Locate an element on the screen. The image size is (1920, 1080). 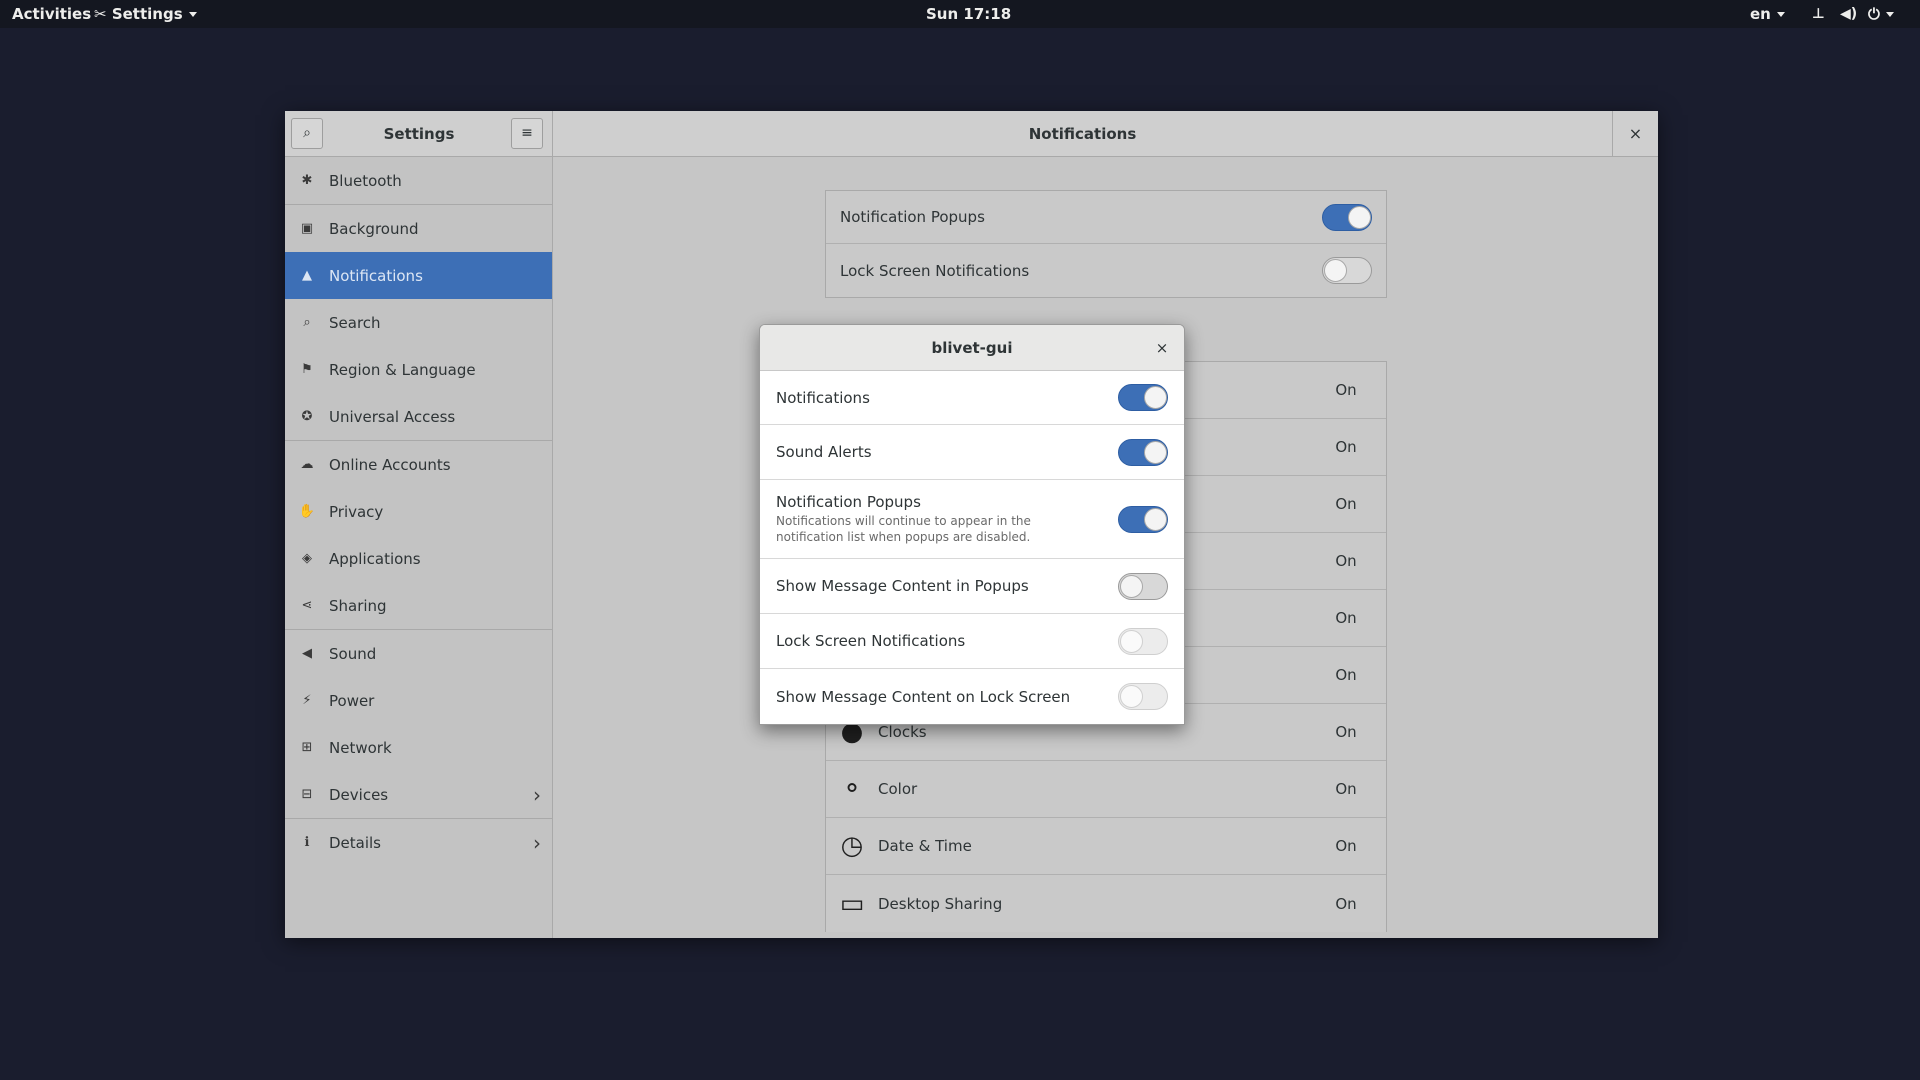
language-menu: en is located at coordinates (1767, 14).